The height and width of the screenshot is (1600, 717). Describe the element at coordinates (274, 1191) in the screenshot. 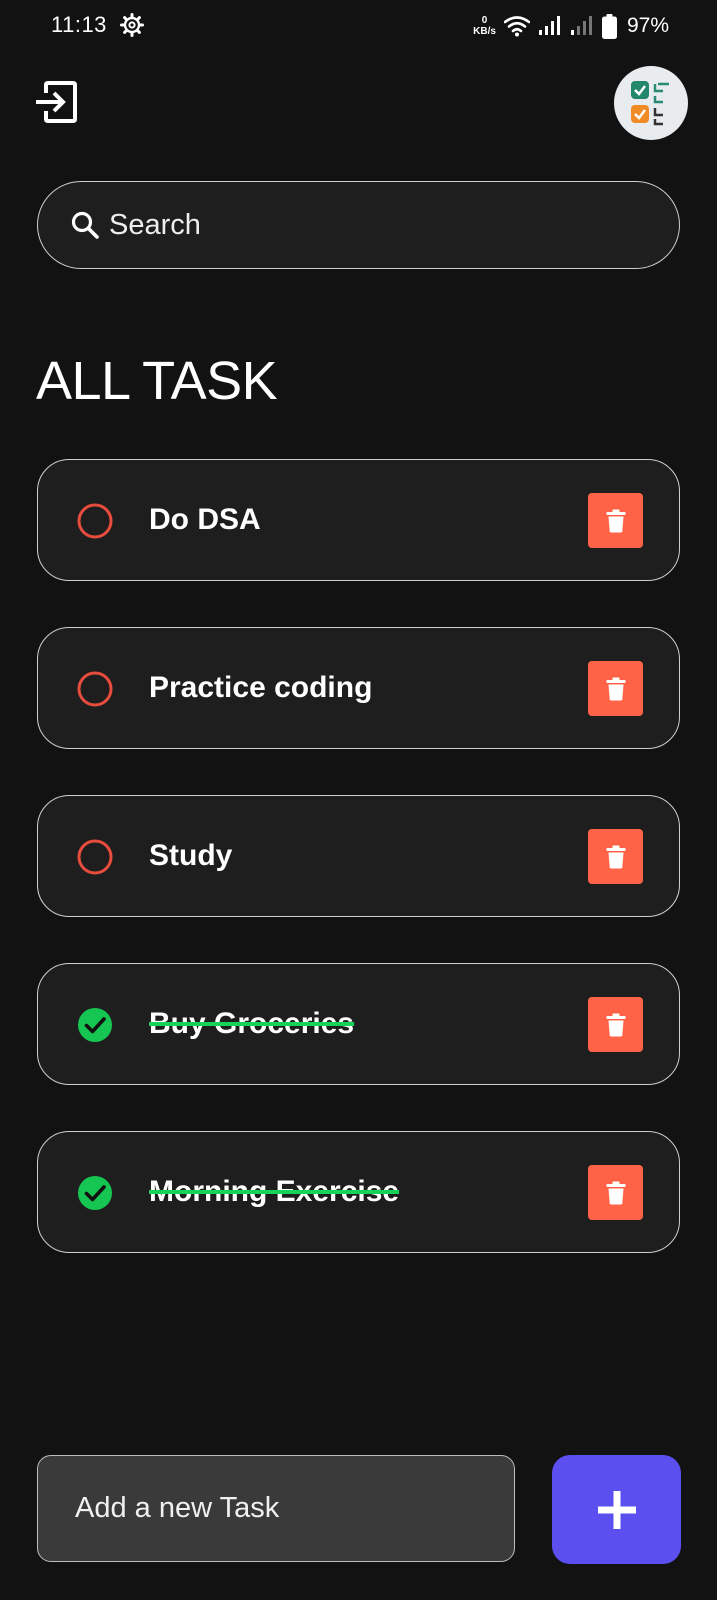

I see `task-title: Morning Exercise` at that location.